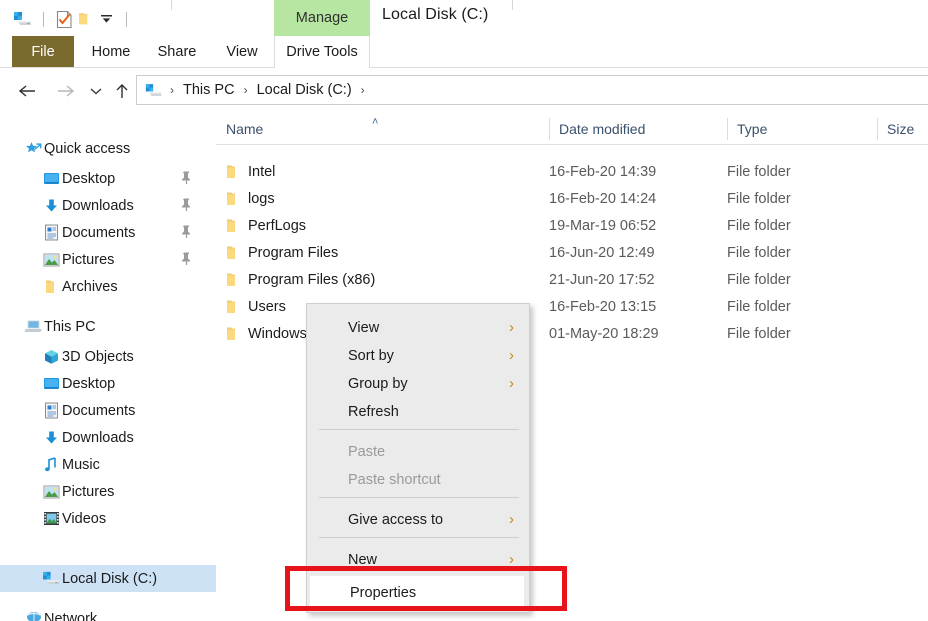  Describe the element at coordinates (419, 412) in the screenshot. I see `menu-item-refresh: Refresh` at that location.